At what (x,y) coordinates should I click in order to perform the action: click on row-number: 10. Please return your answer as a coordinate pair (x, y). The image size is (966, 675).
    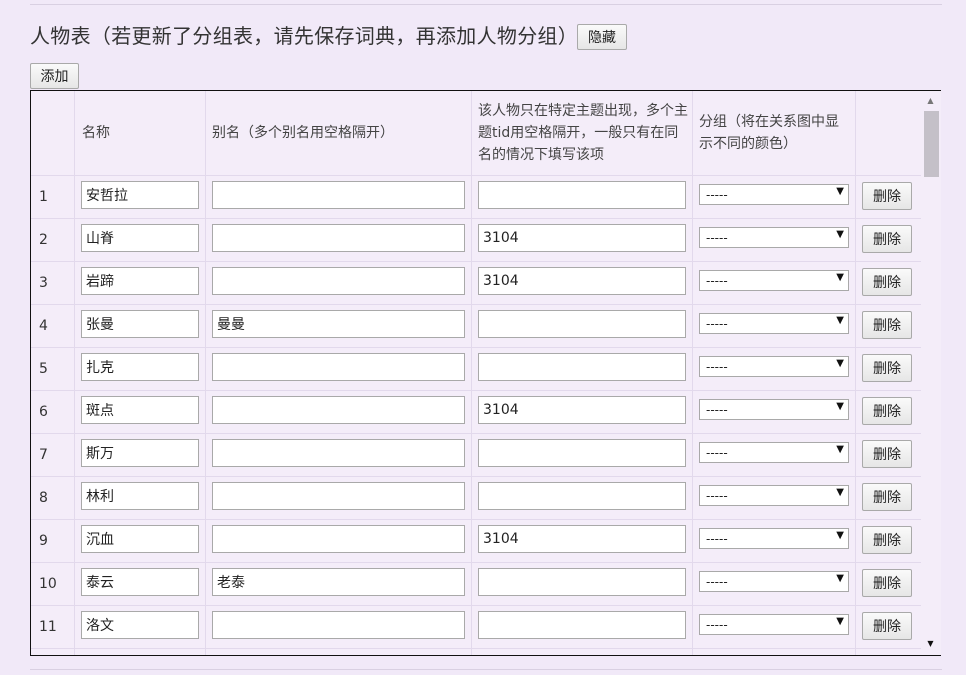
    Looking at the image, I should click on (48, 583).